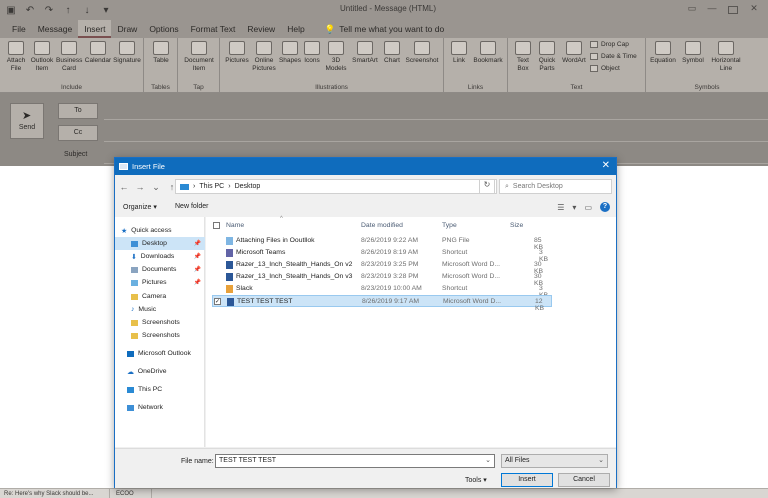 The height and width of the screenshot is (498, 768). What do you see at coordinates (49, 10) in the screenshot?
I see `redo-icon: ↷` at bounding box center [49, 10].